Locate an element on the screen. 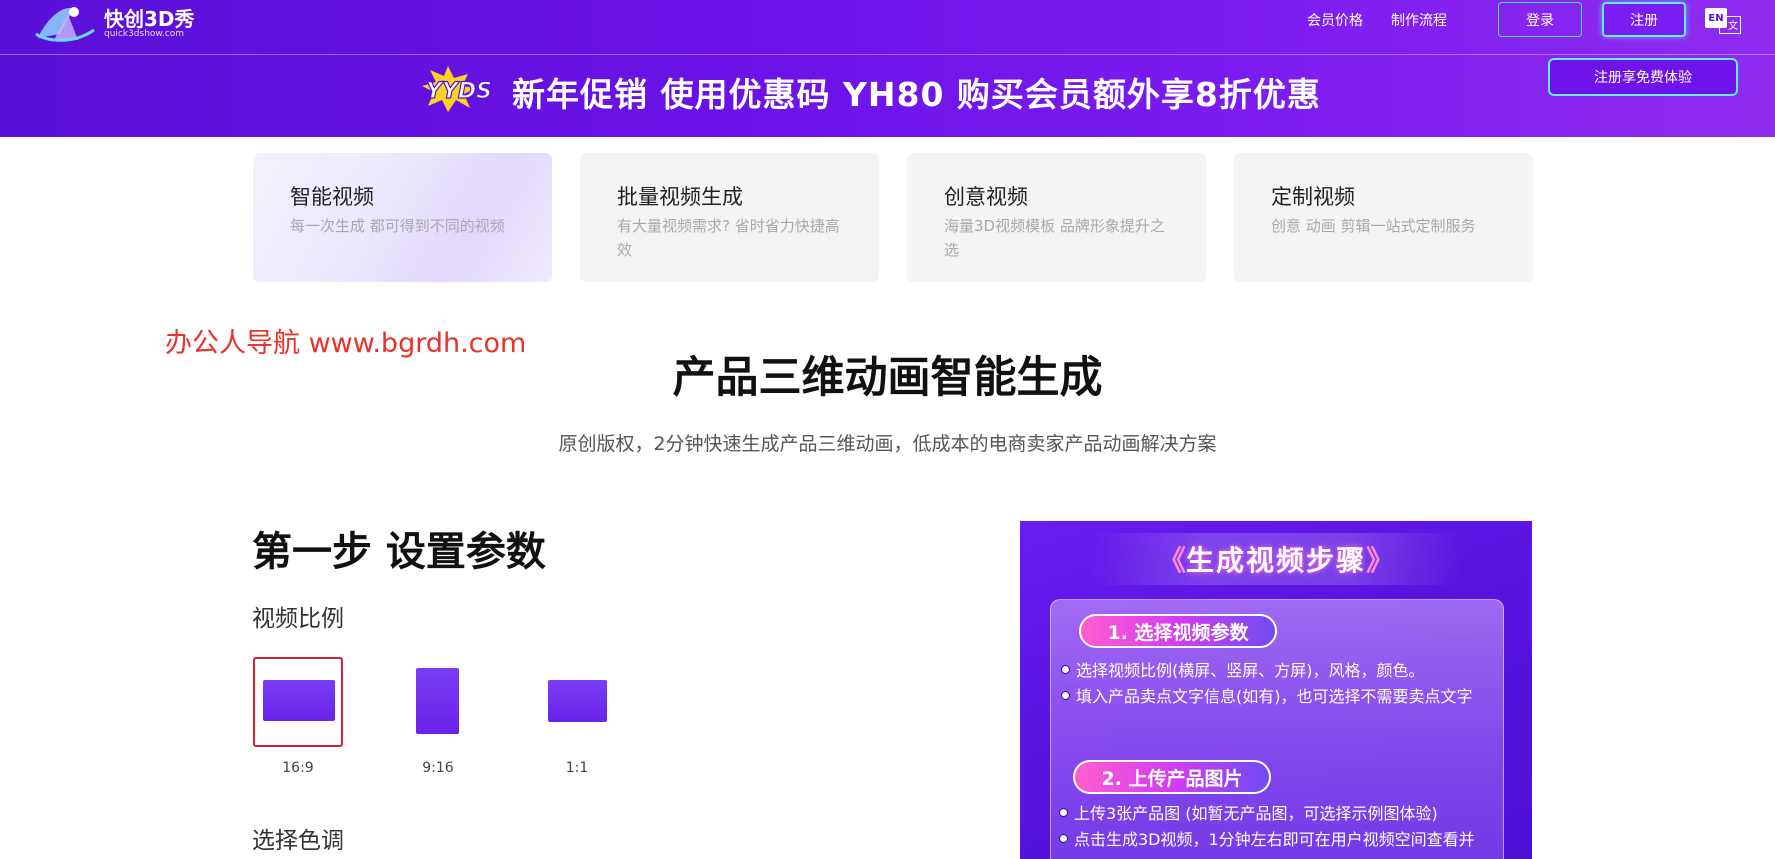 This screenshot has height=859, width=1775. nav-process-link: 制作流程 is located at coordinates (1419, 21).